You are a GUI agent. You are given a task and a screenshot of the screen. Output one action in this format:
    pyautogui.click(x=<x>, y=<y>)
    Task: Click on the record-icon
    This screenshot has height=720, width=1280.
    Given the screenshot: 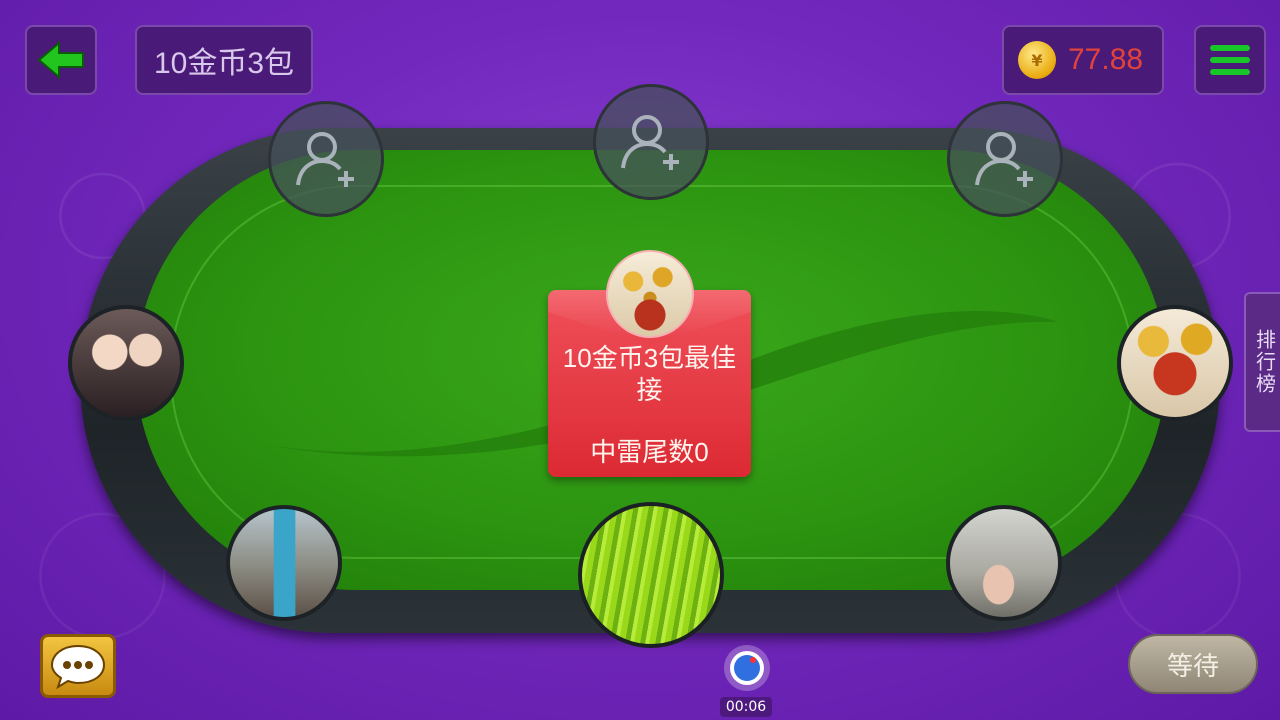 What is the action you would take?
    pyautogui.click(x=747, y=668)
    